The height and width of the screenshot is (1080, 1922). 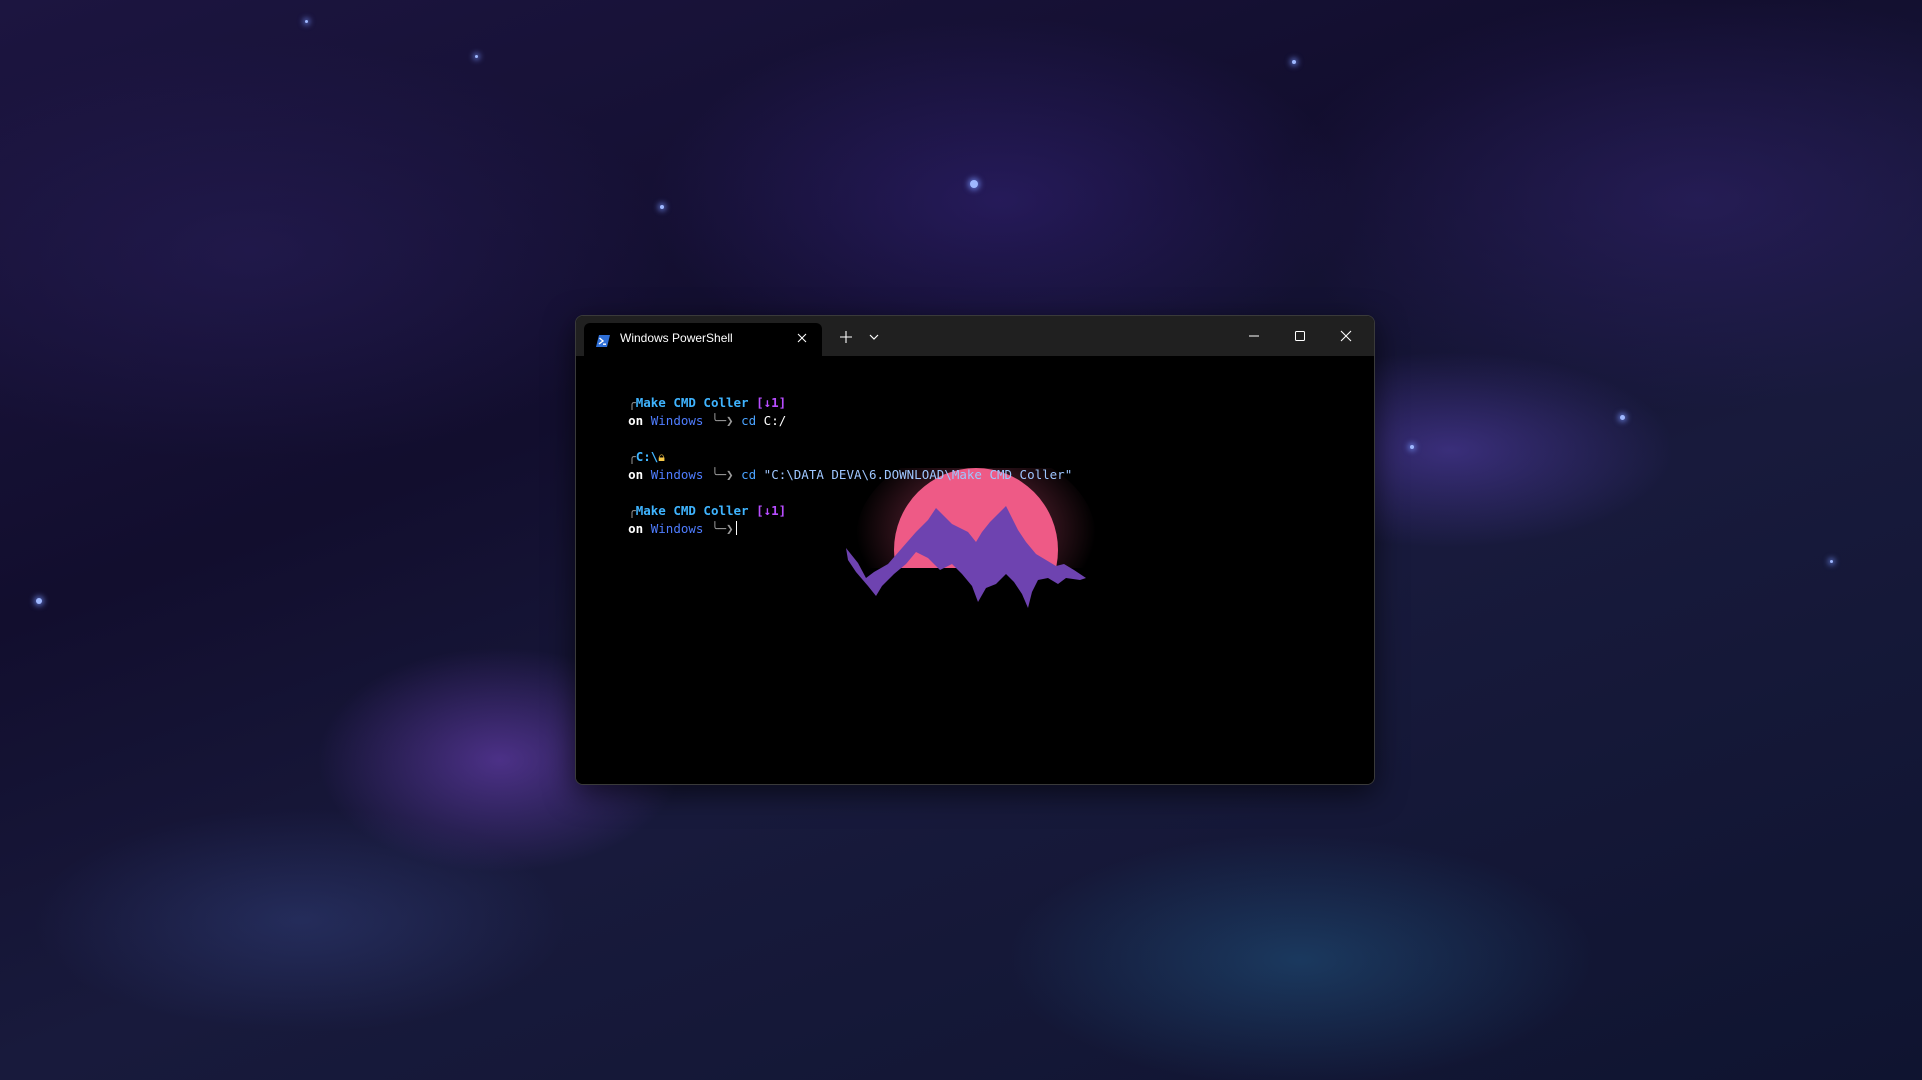 I want to click on plus-icon, so click(x=846, y=337).